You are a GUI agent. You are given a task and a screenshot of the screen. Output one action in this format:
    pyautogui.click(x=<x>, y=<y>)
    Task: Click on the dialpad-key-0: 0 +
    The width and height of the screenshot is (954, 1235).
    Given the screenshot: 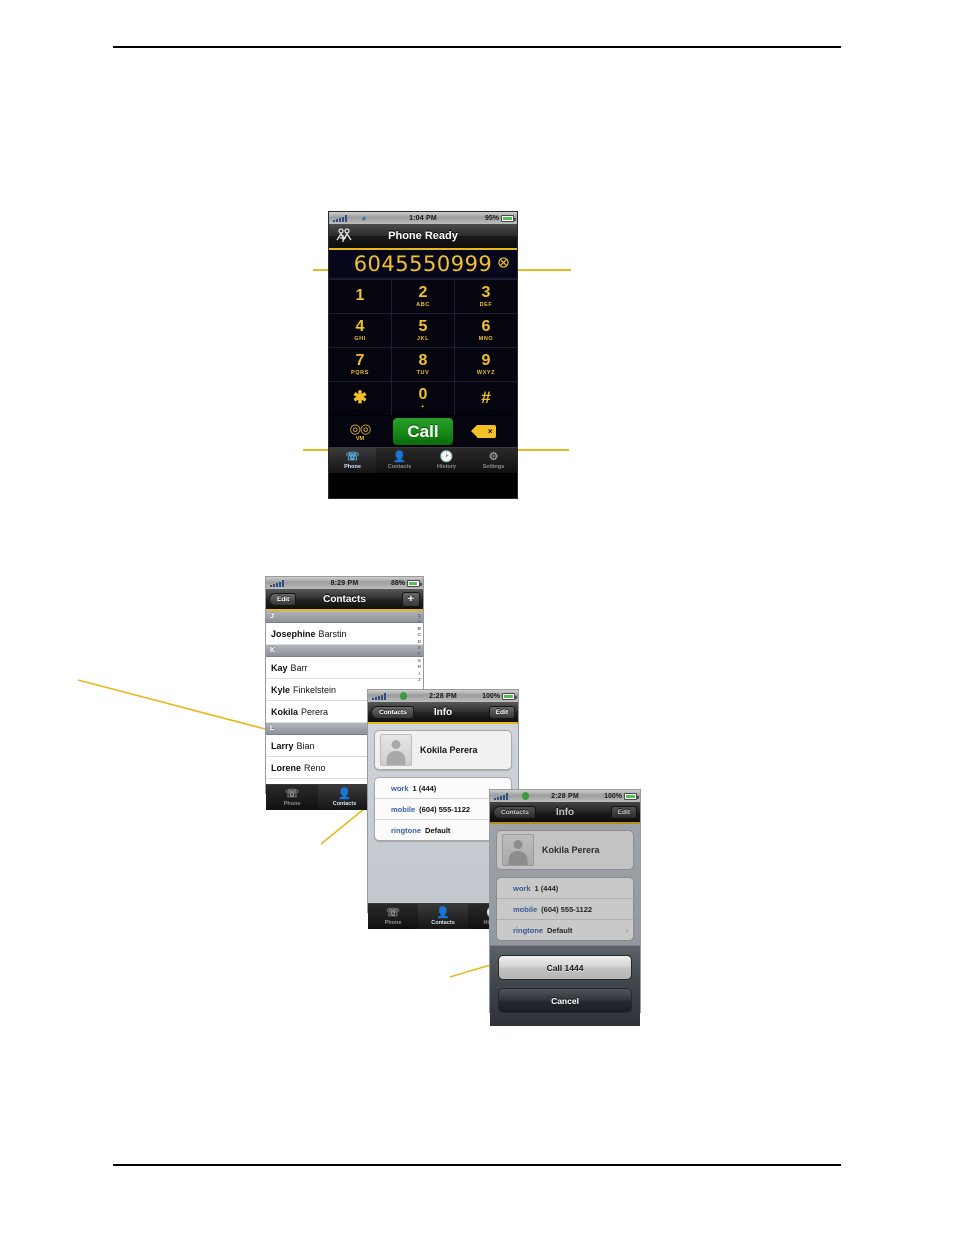 What is the action you would take?
    pyautogui.click(x=423, y=398)
    